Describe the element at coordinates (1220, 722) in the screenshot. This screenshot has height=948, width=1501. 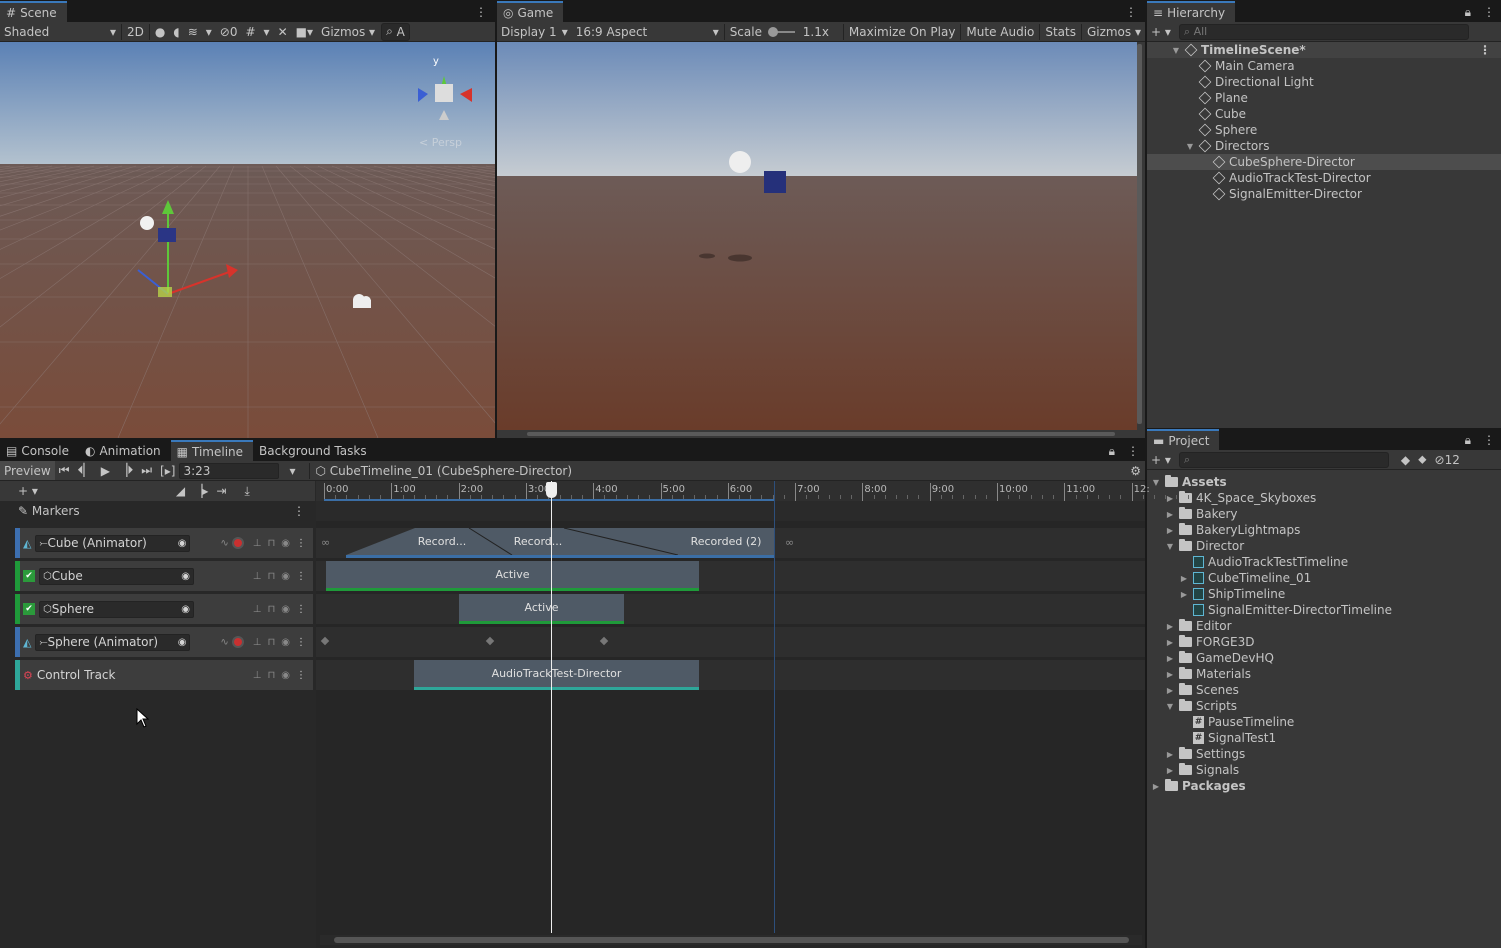
I see `project-item: # PauseTimeline` at that location.